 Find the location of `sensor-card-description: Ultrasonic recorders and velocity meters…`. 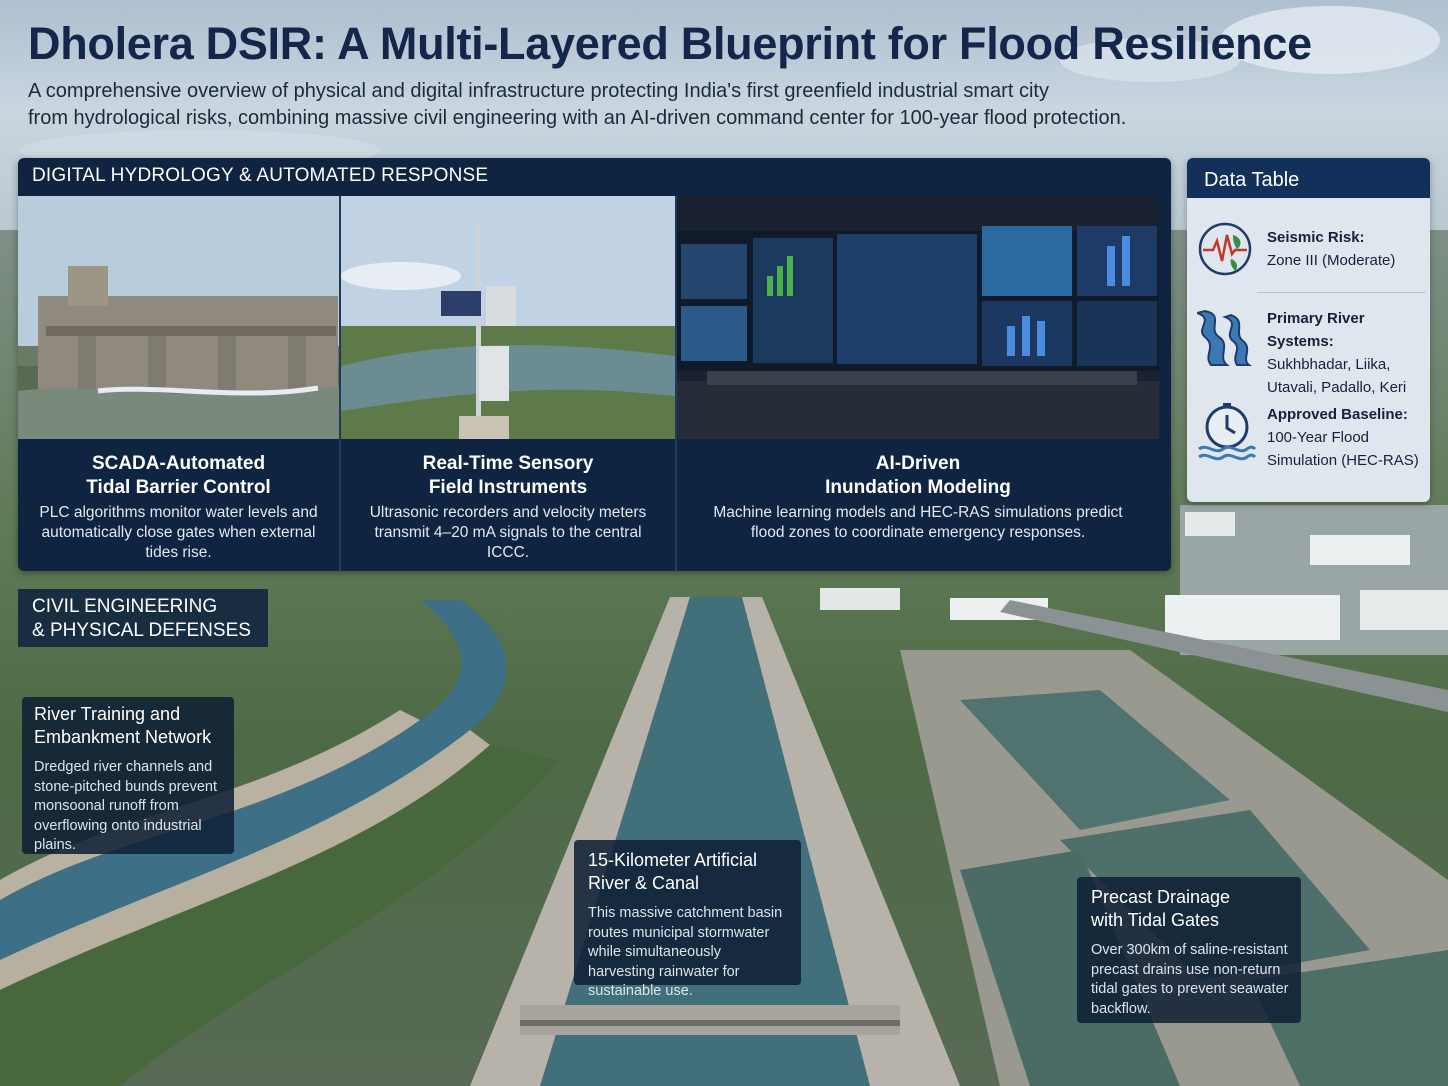

sensor-card-description: Ultrasonic recorders and velocity meters… is located at coordinates (508, 532).